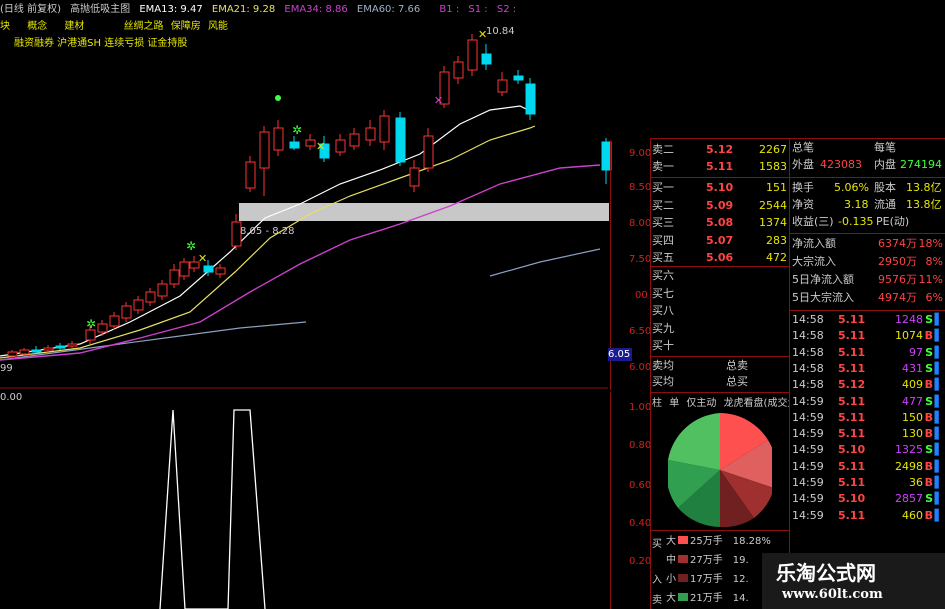 The image size is (945, 609). What do you see at coordinates (720, 470) in the screenshot?
I see `capital-flow-pie` at bounding box center [720, 470].